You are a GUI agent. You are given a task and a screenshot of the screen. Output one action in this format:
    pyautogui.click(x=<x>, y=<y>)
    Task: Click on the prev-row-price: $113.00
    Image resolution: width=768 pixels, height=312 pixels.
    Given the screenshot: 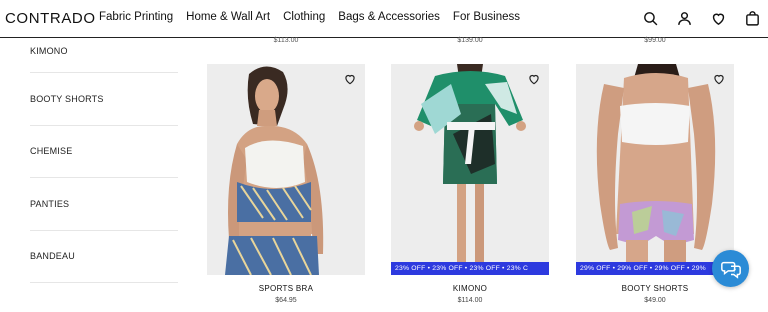 What is the action you would take?
    pyautogui.click(x=286, y=40)
    